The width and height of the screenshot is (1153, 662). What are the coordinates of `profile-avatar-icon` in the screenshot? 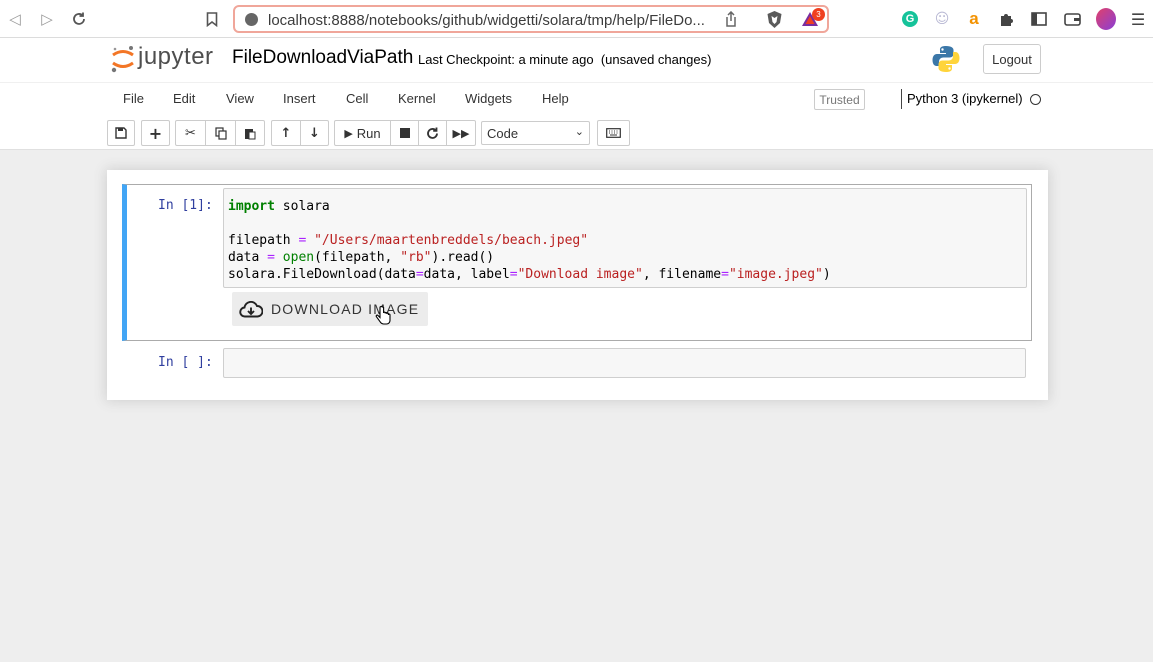 It's located at (1106, 19).